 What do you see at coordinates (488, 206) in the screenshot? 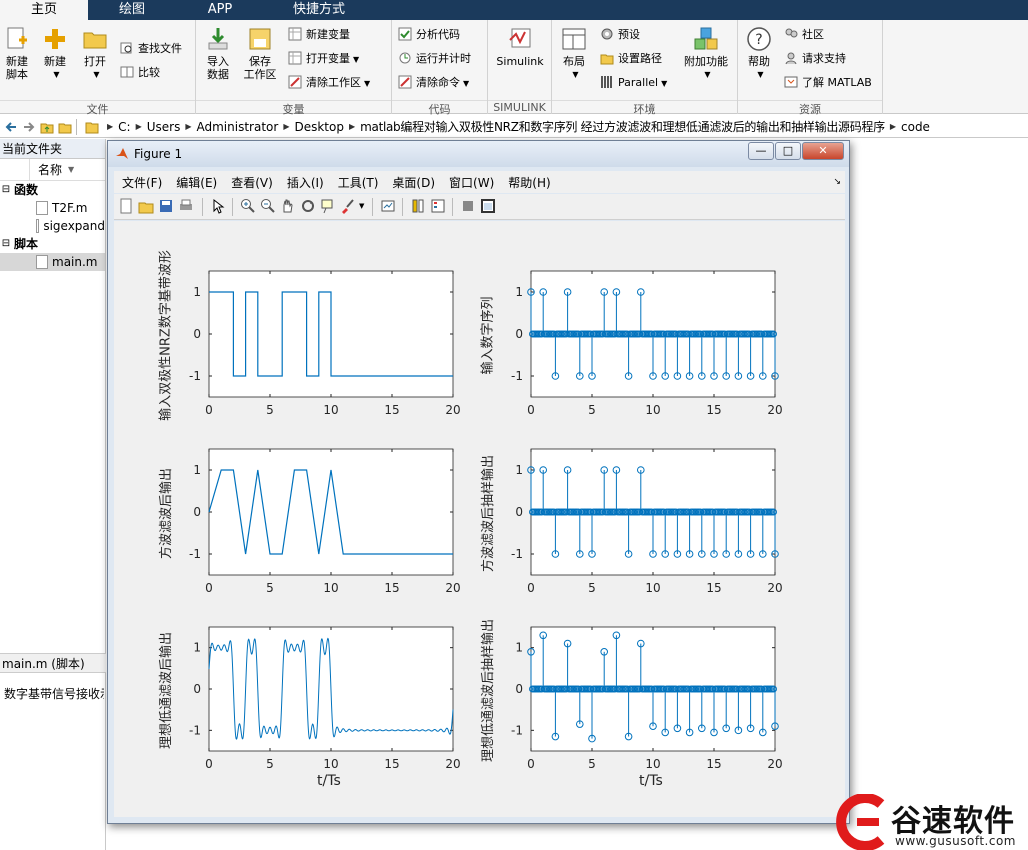
I see `show-plot-tools-icon` at bounding box center [488, 206].